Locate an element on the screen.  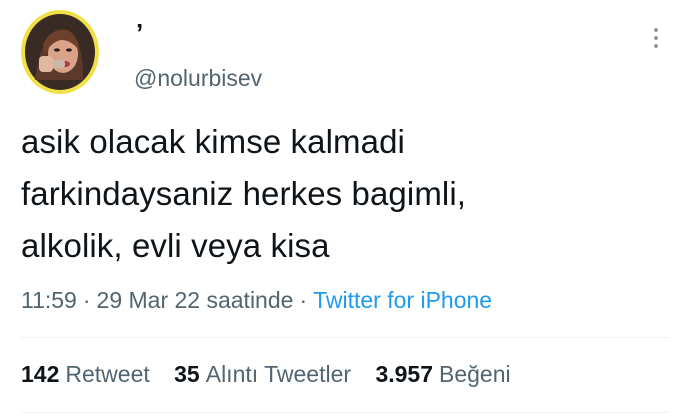
tweet-stats: 142 Retweet 35 Alıntı Tweetler 3.957 Beğeni is located at coordinates (275, 374).